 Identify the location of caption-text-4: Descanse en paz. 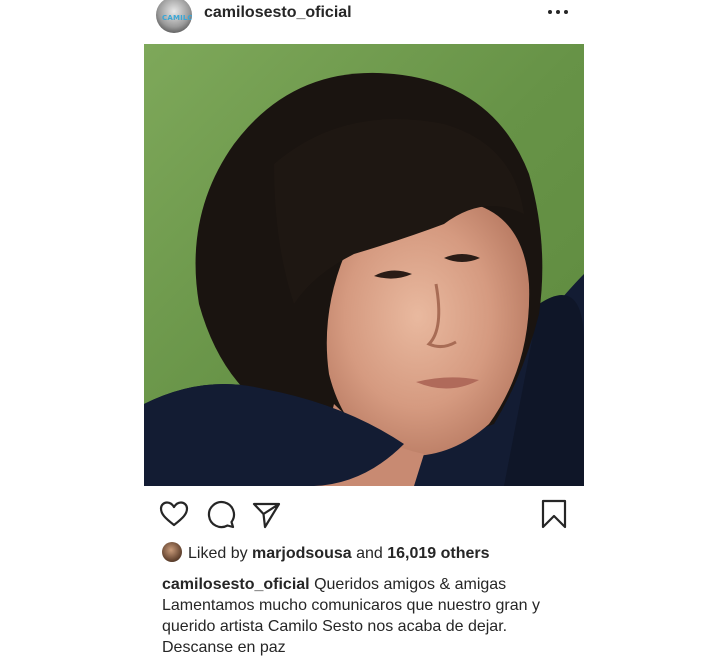
(224, 647).